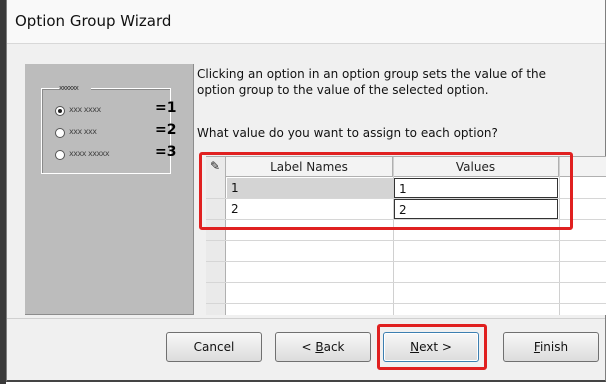 The width and height of the screenshot is (608, 384). What do you see at coordinates (166, 108) in the screenshot?
I see `illustration-option-value: =1` at bounding box center [166, 108].